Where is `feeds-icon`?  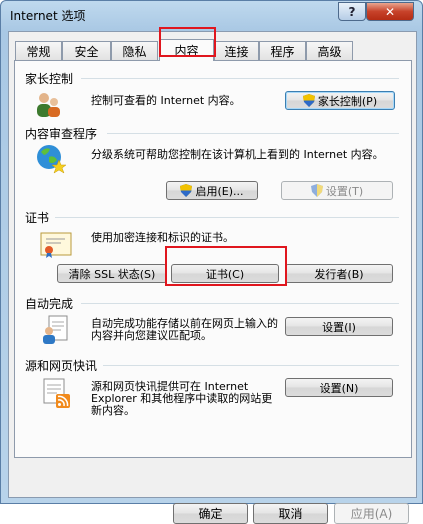
feeds-icon is located at coordinates (56, 393).